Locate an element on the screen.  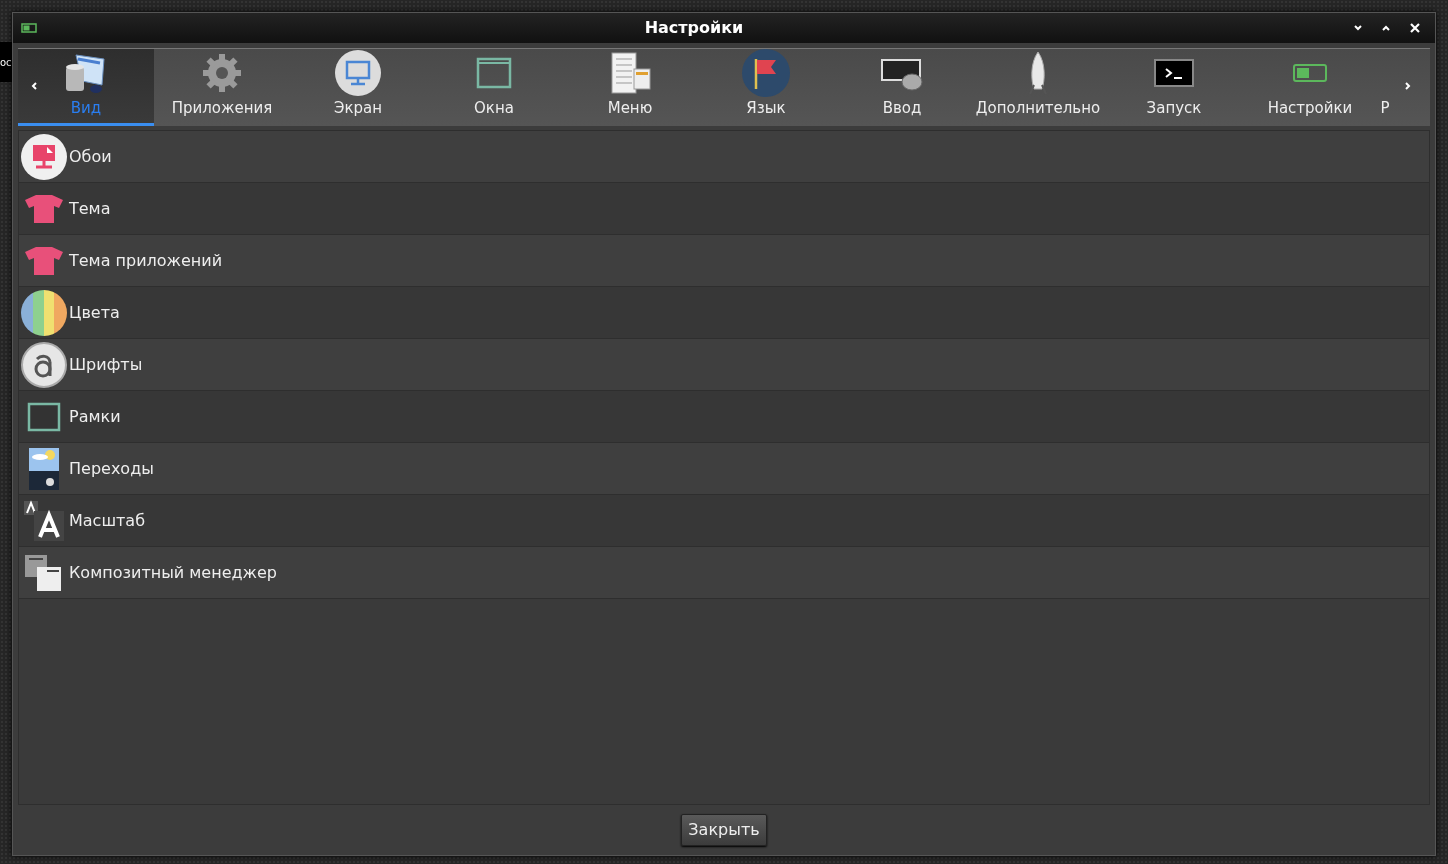
settings-list-item: Тема приложений is located at coordinates (724, 261).